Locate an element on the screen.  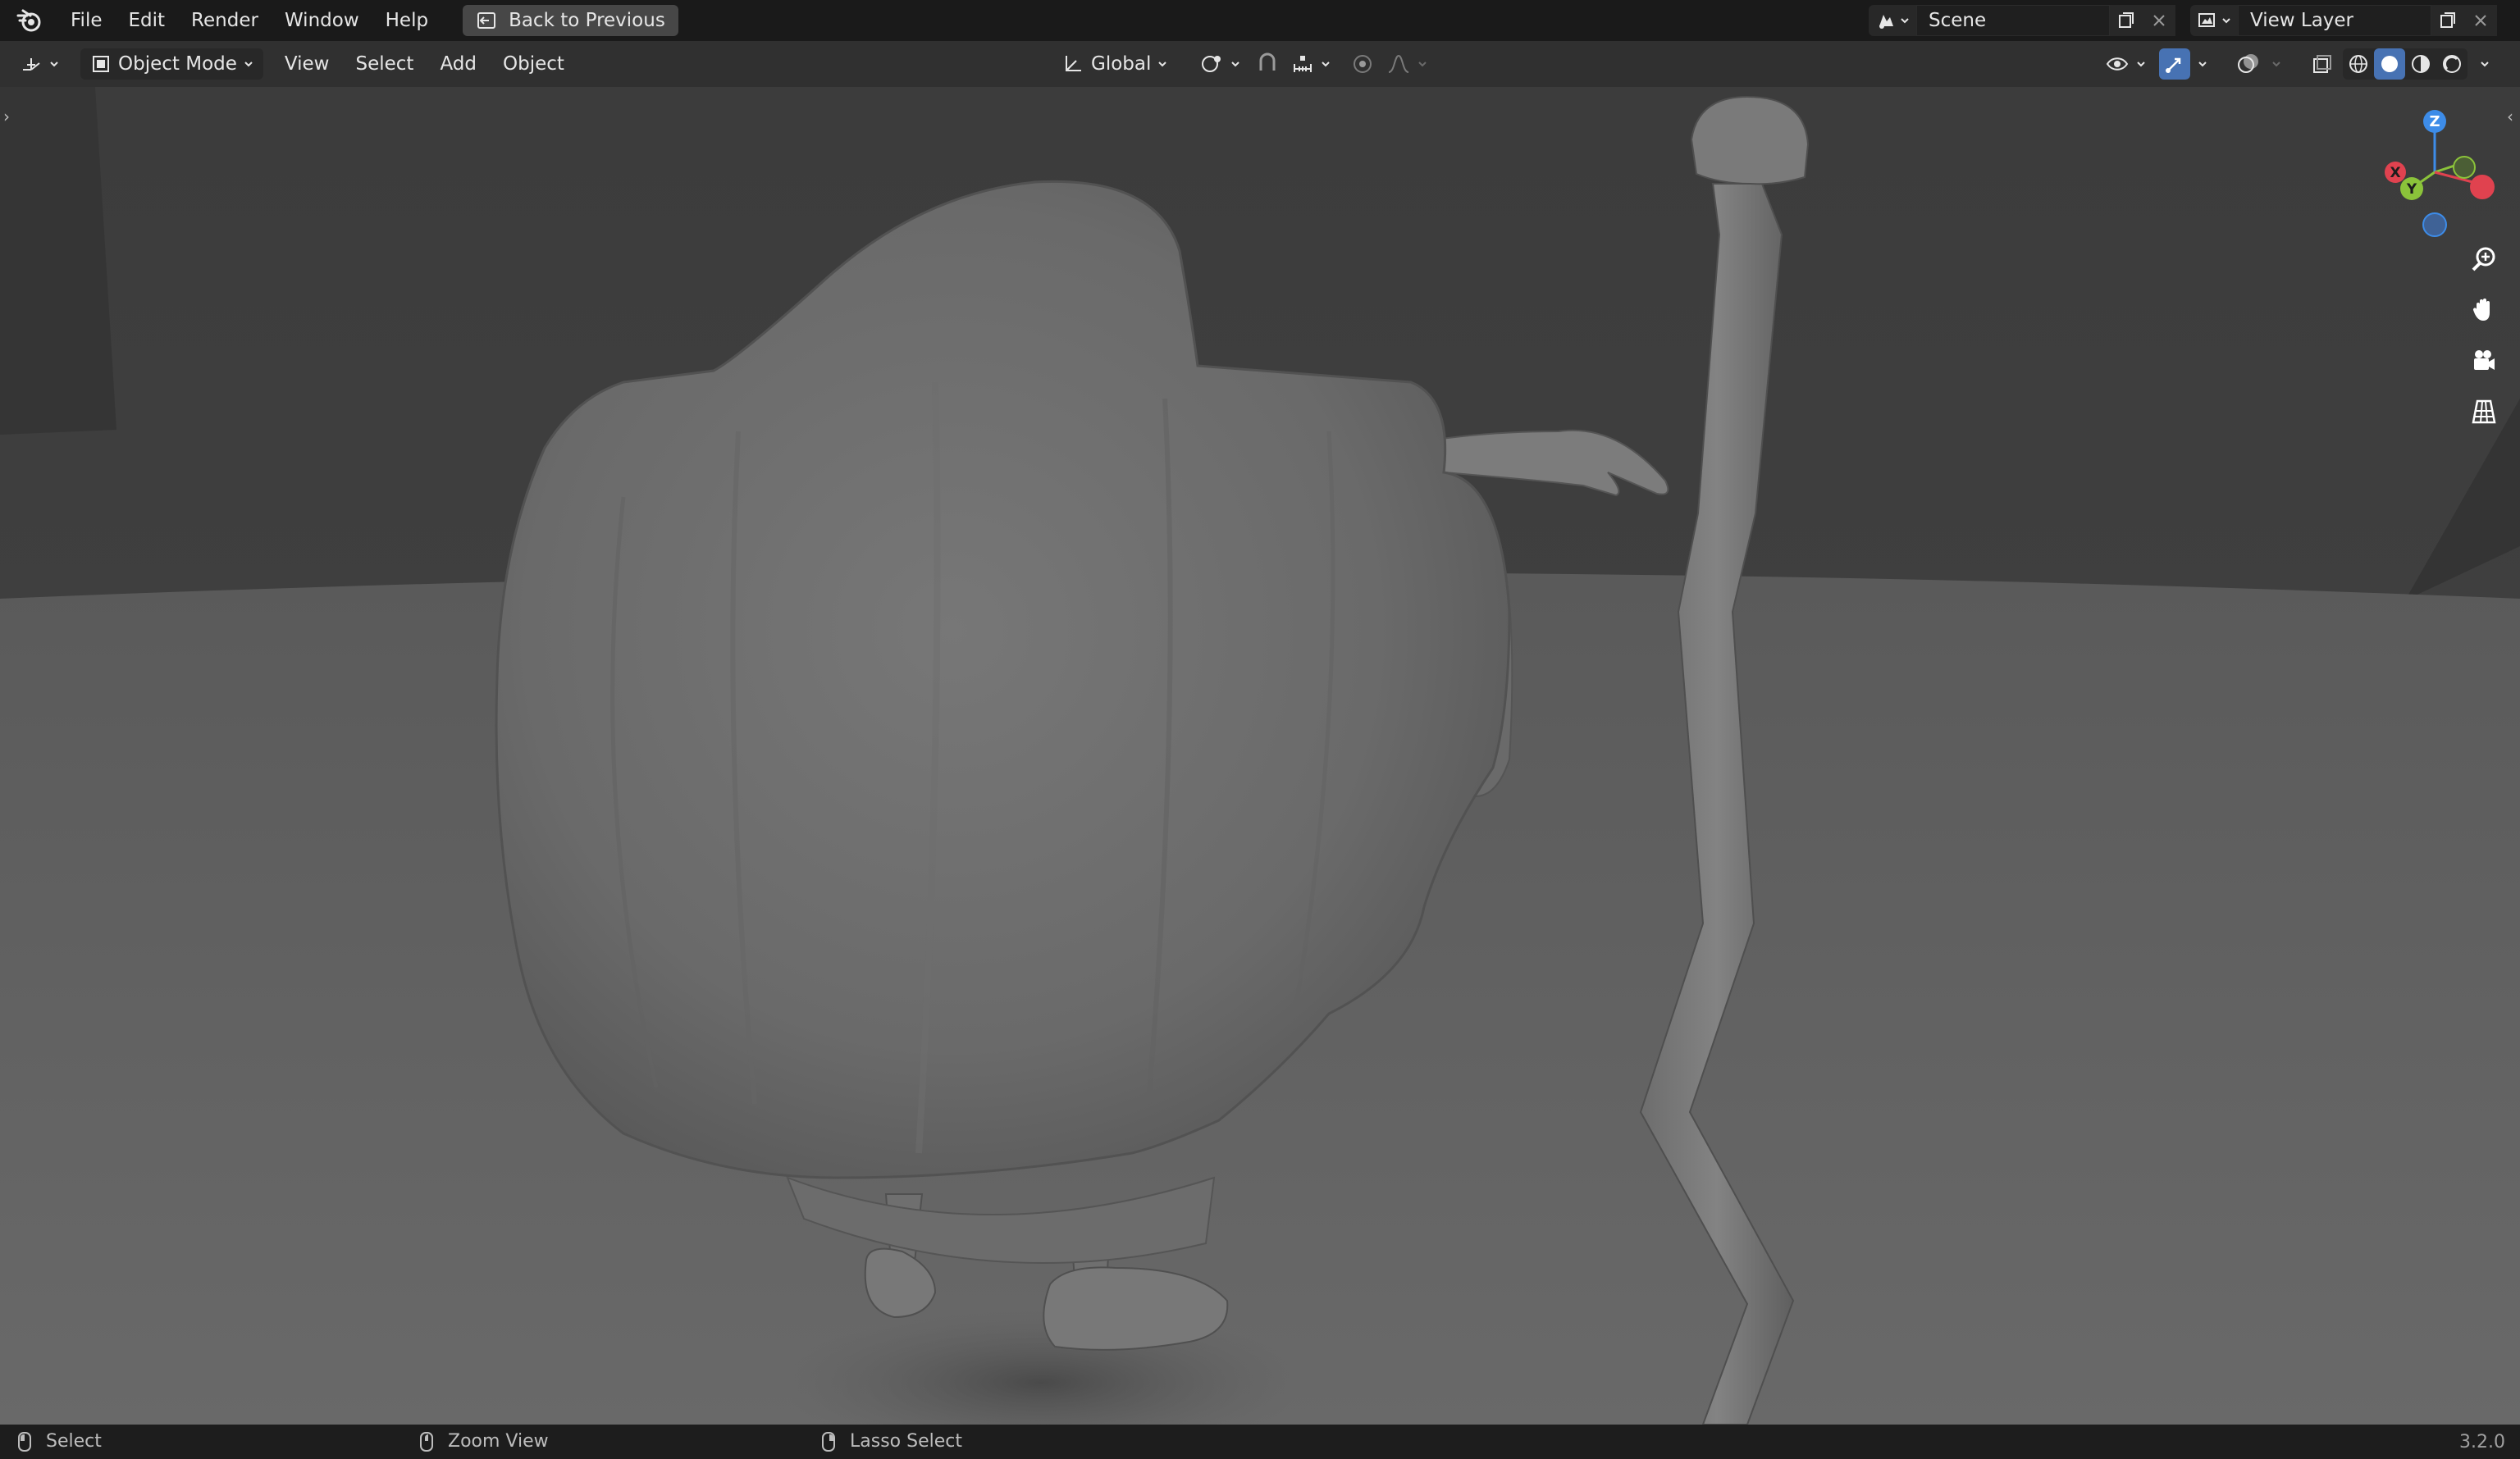
gizmo-x-label: X is located at coordinates (2395, 173).